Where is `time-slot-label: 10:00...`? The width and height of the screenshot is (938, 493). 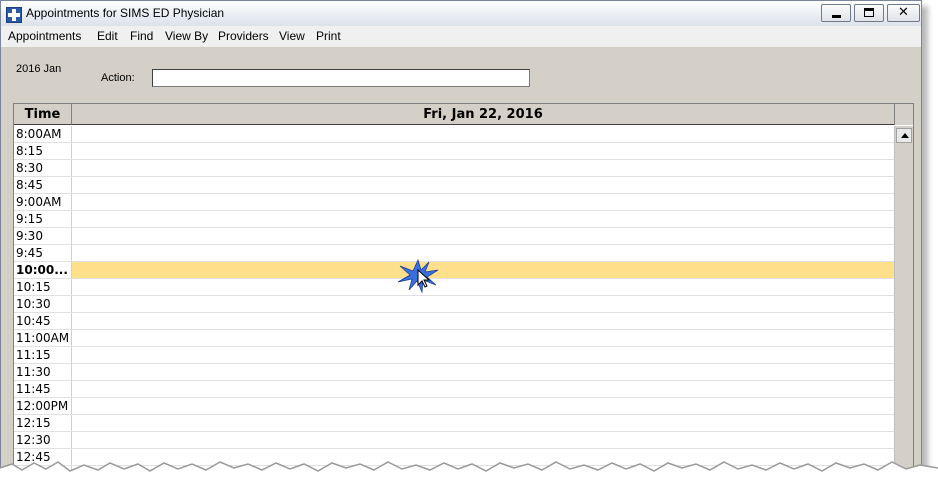 time-slot-label: 10:00... is located at coordinates (43, 270).